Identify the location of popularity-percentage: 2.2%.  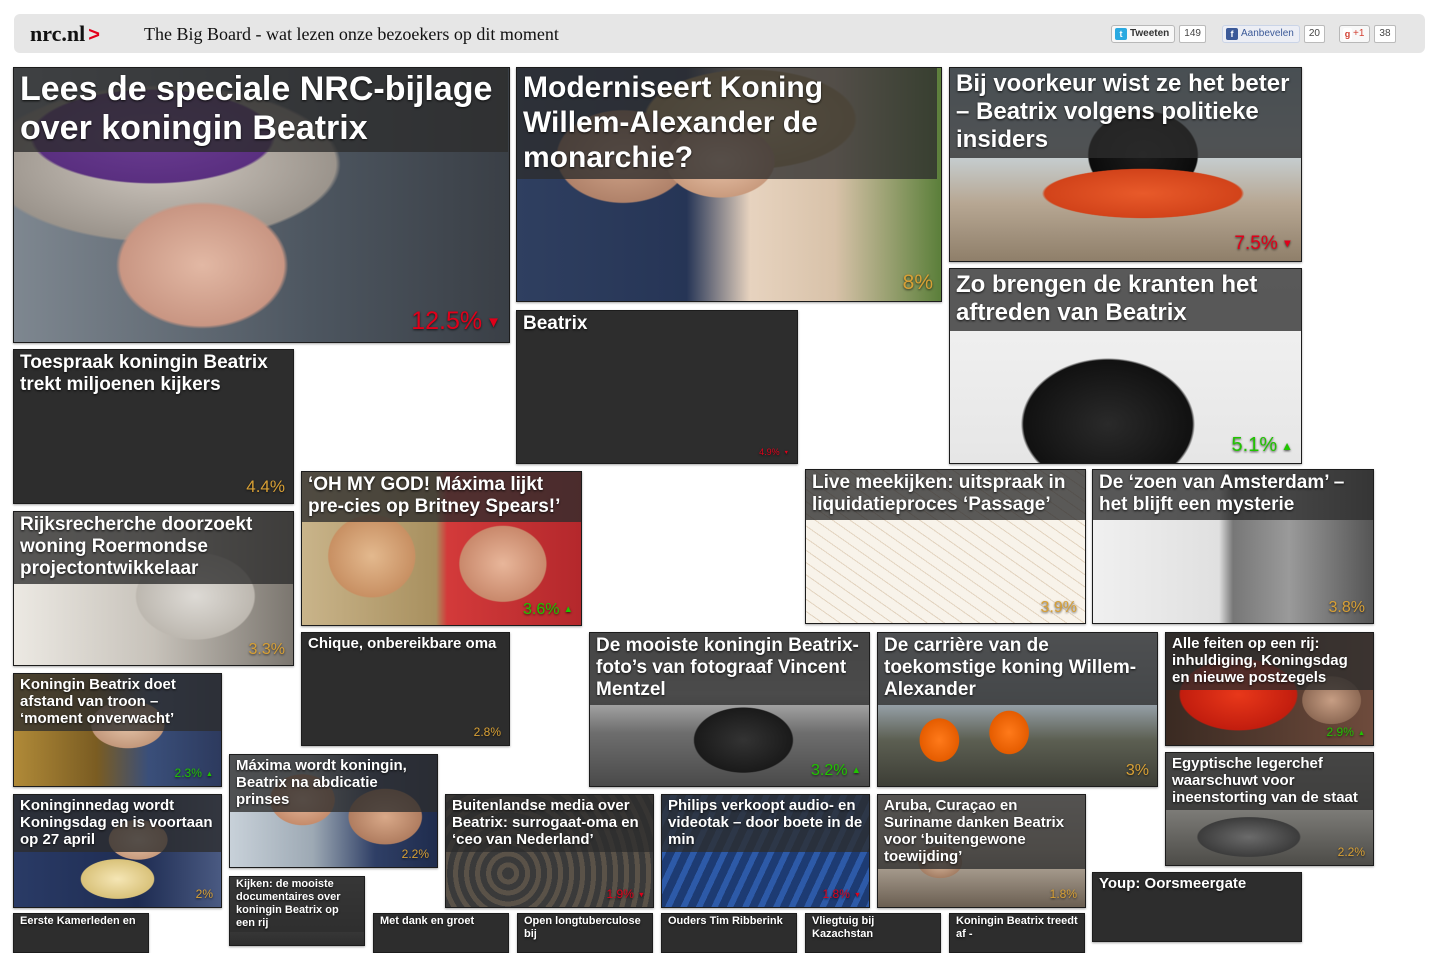
(1351, 852).